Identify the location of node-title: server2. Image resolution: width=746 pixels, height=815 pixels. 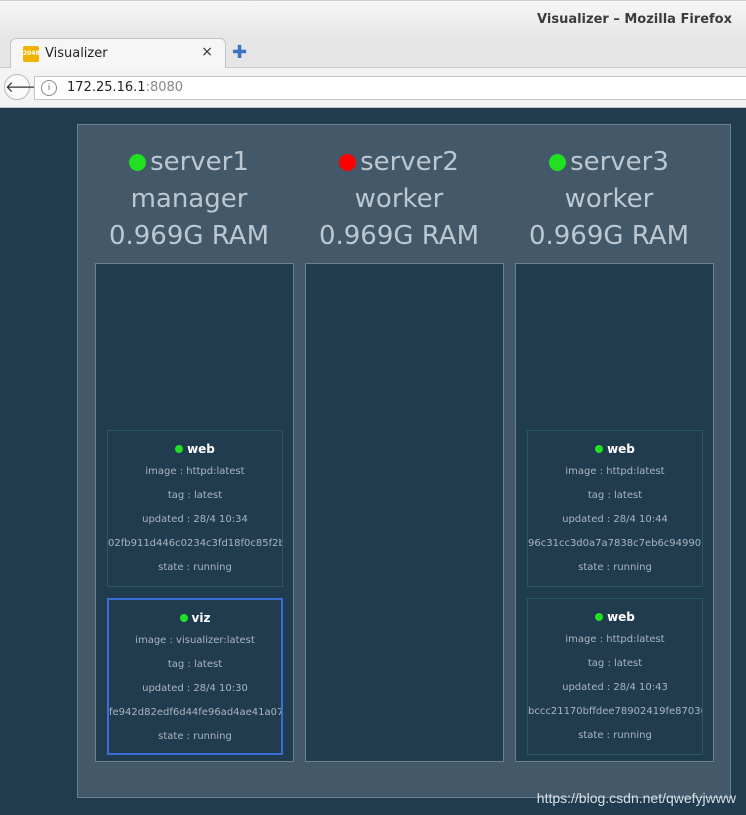
(399, 162).